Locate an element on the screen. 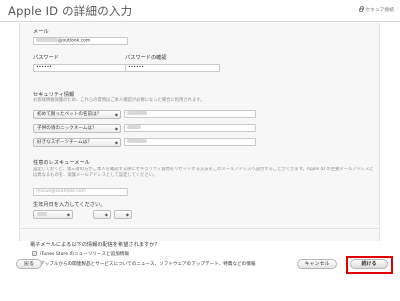 This screenshot has height=301, width=400. security-answer-3-field is located at coordinates (190, 142).